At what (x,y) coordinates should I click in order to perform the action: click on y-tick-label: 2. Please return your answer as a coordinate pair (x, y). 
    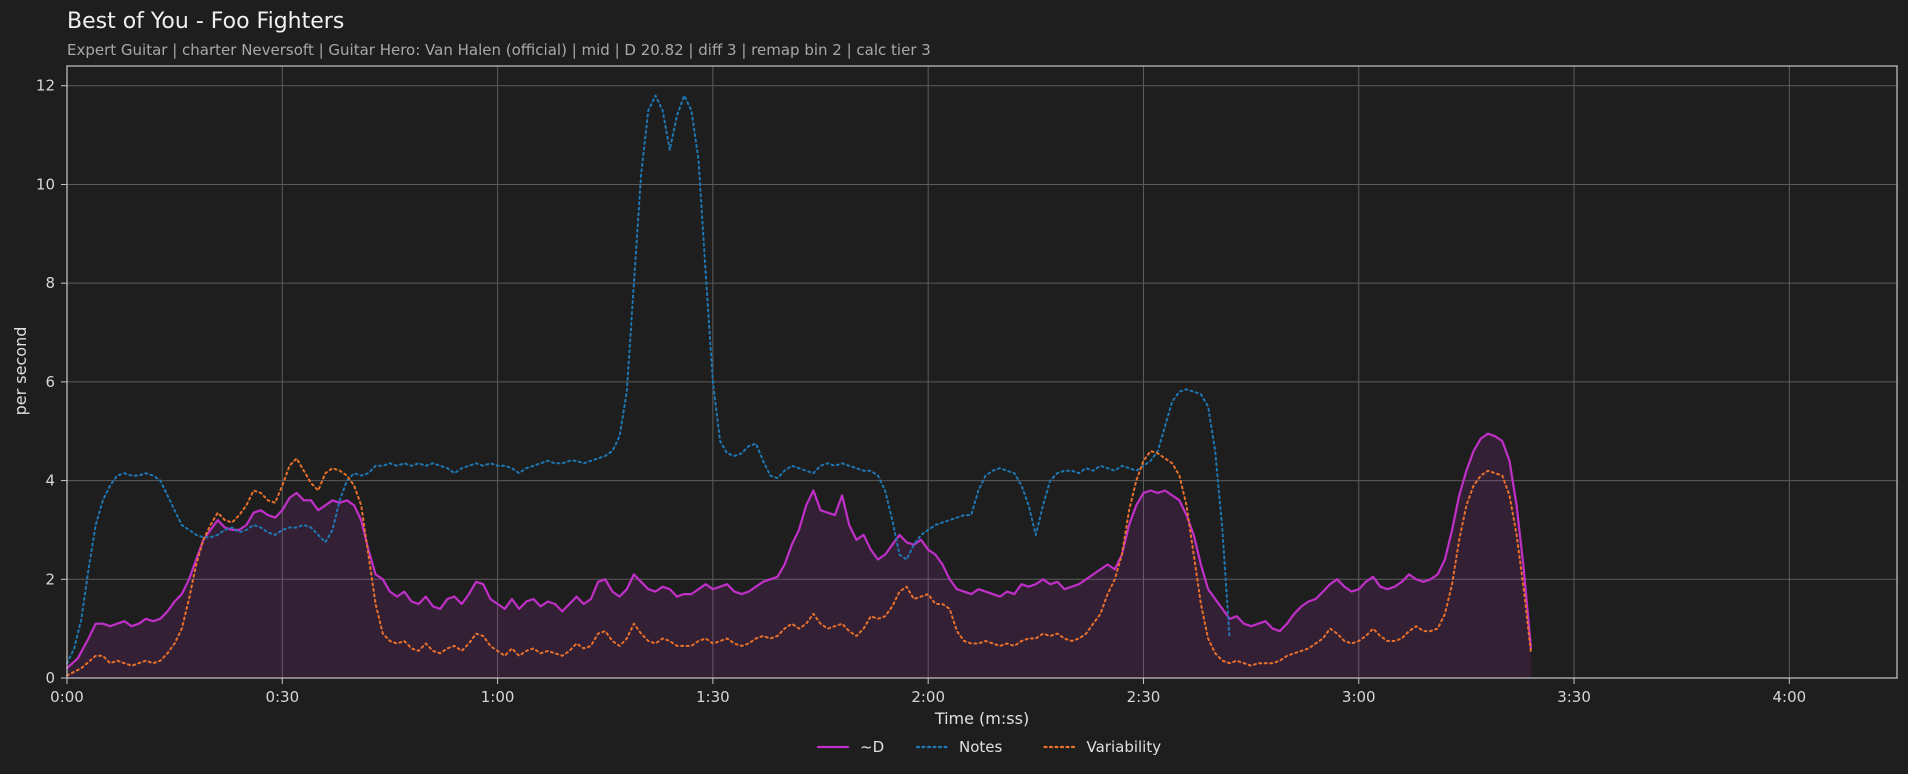
    Looking at the image, I should click on (50, 579).